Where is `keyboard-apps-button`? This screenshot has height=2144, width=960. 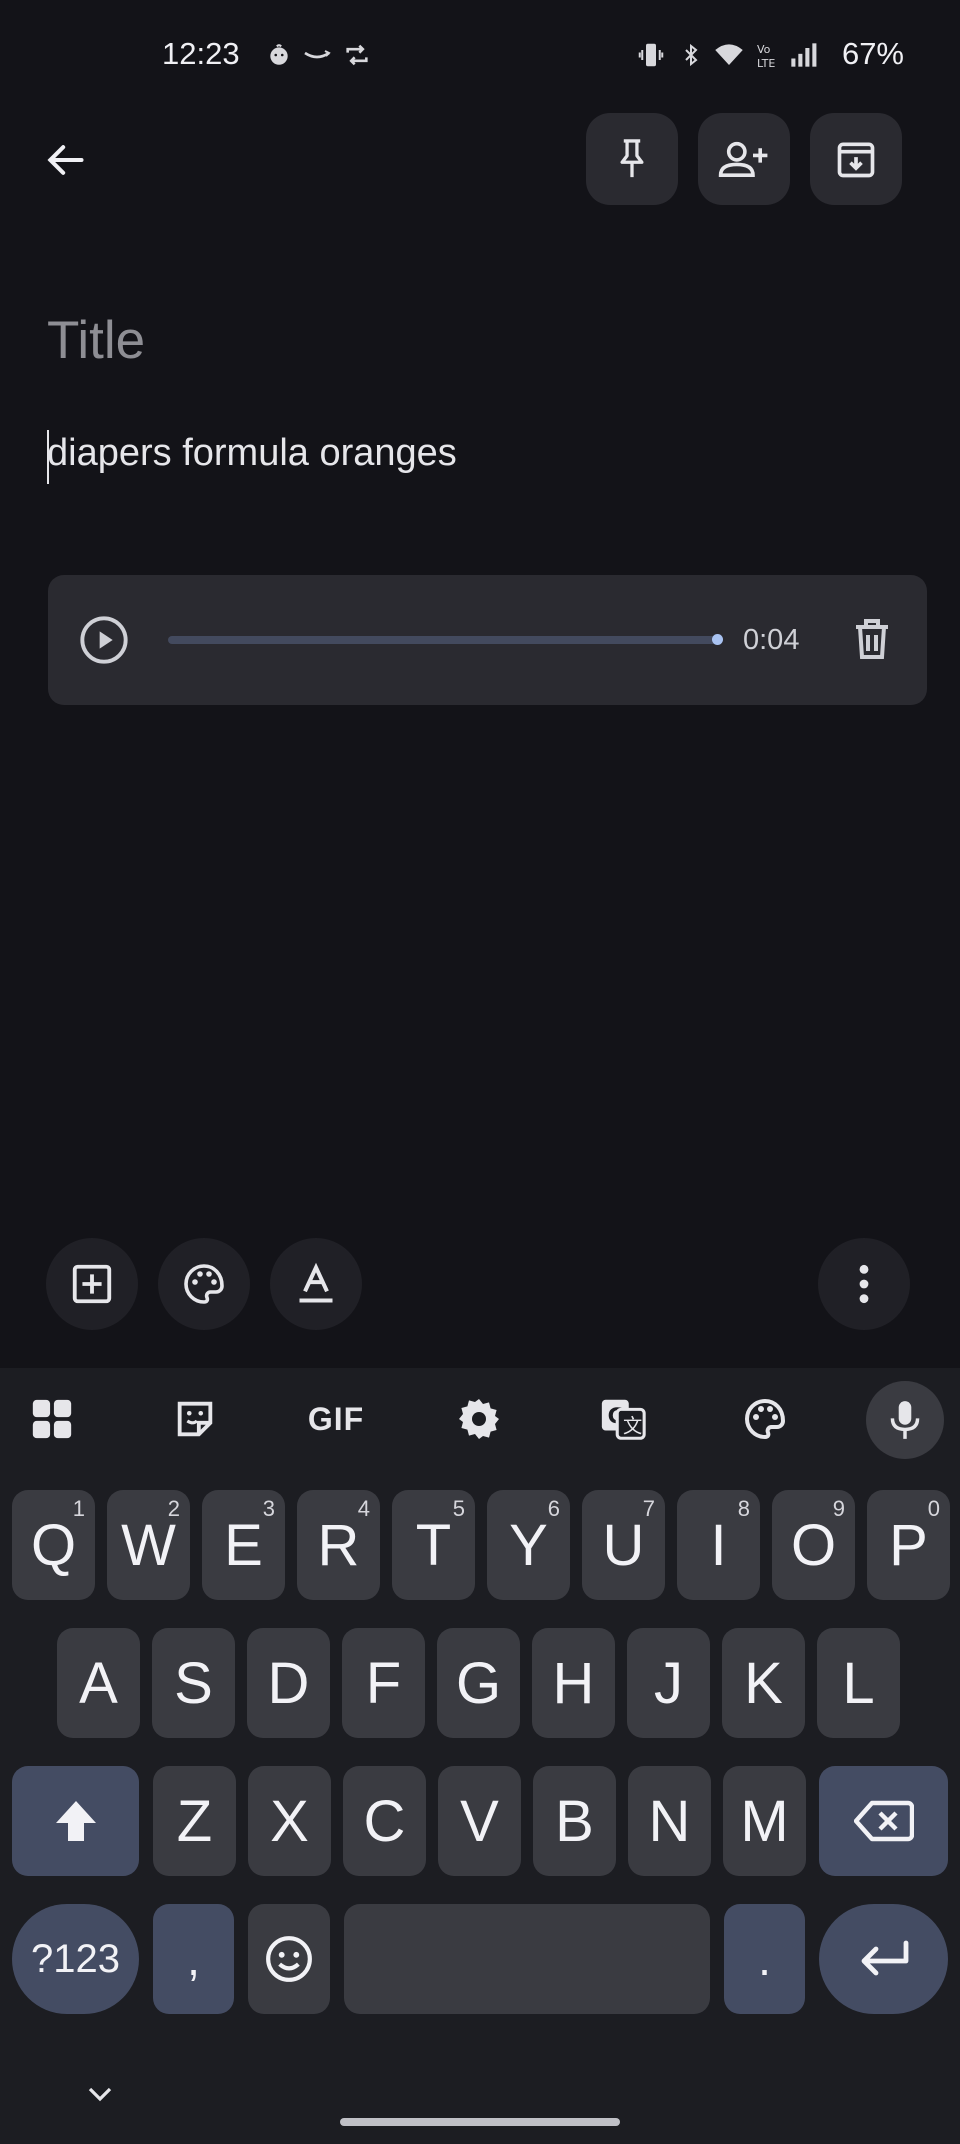 keyboard-apps-button is located at coordinates (52, 1419).